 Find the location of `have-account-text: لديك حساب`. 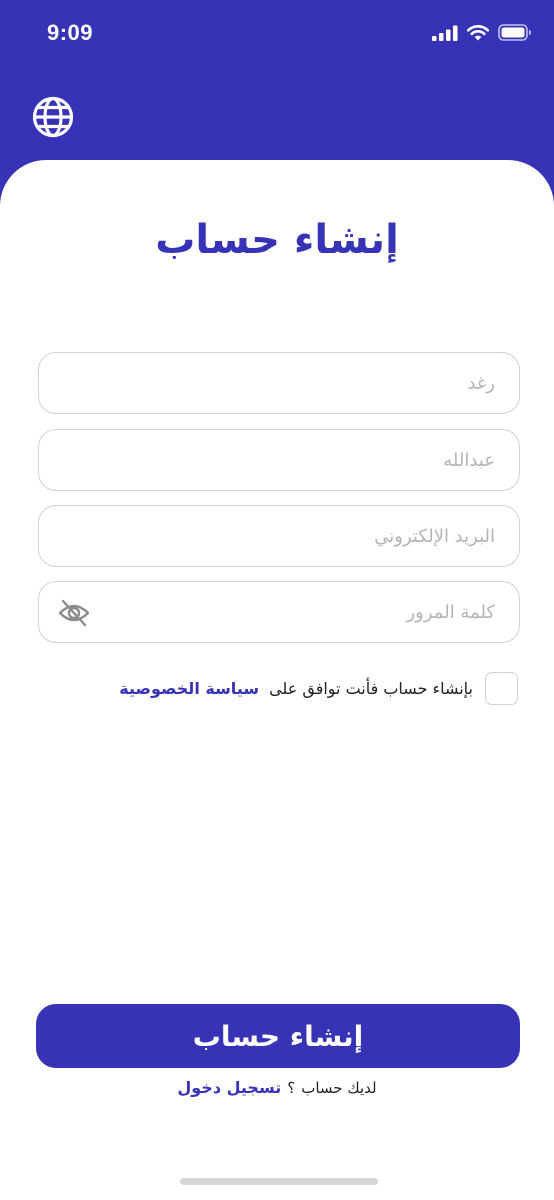

have-account-text: لديك حساب is located at coordinates (339, 1088).